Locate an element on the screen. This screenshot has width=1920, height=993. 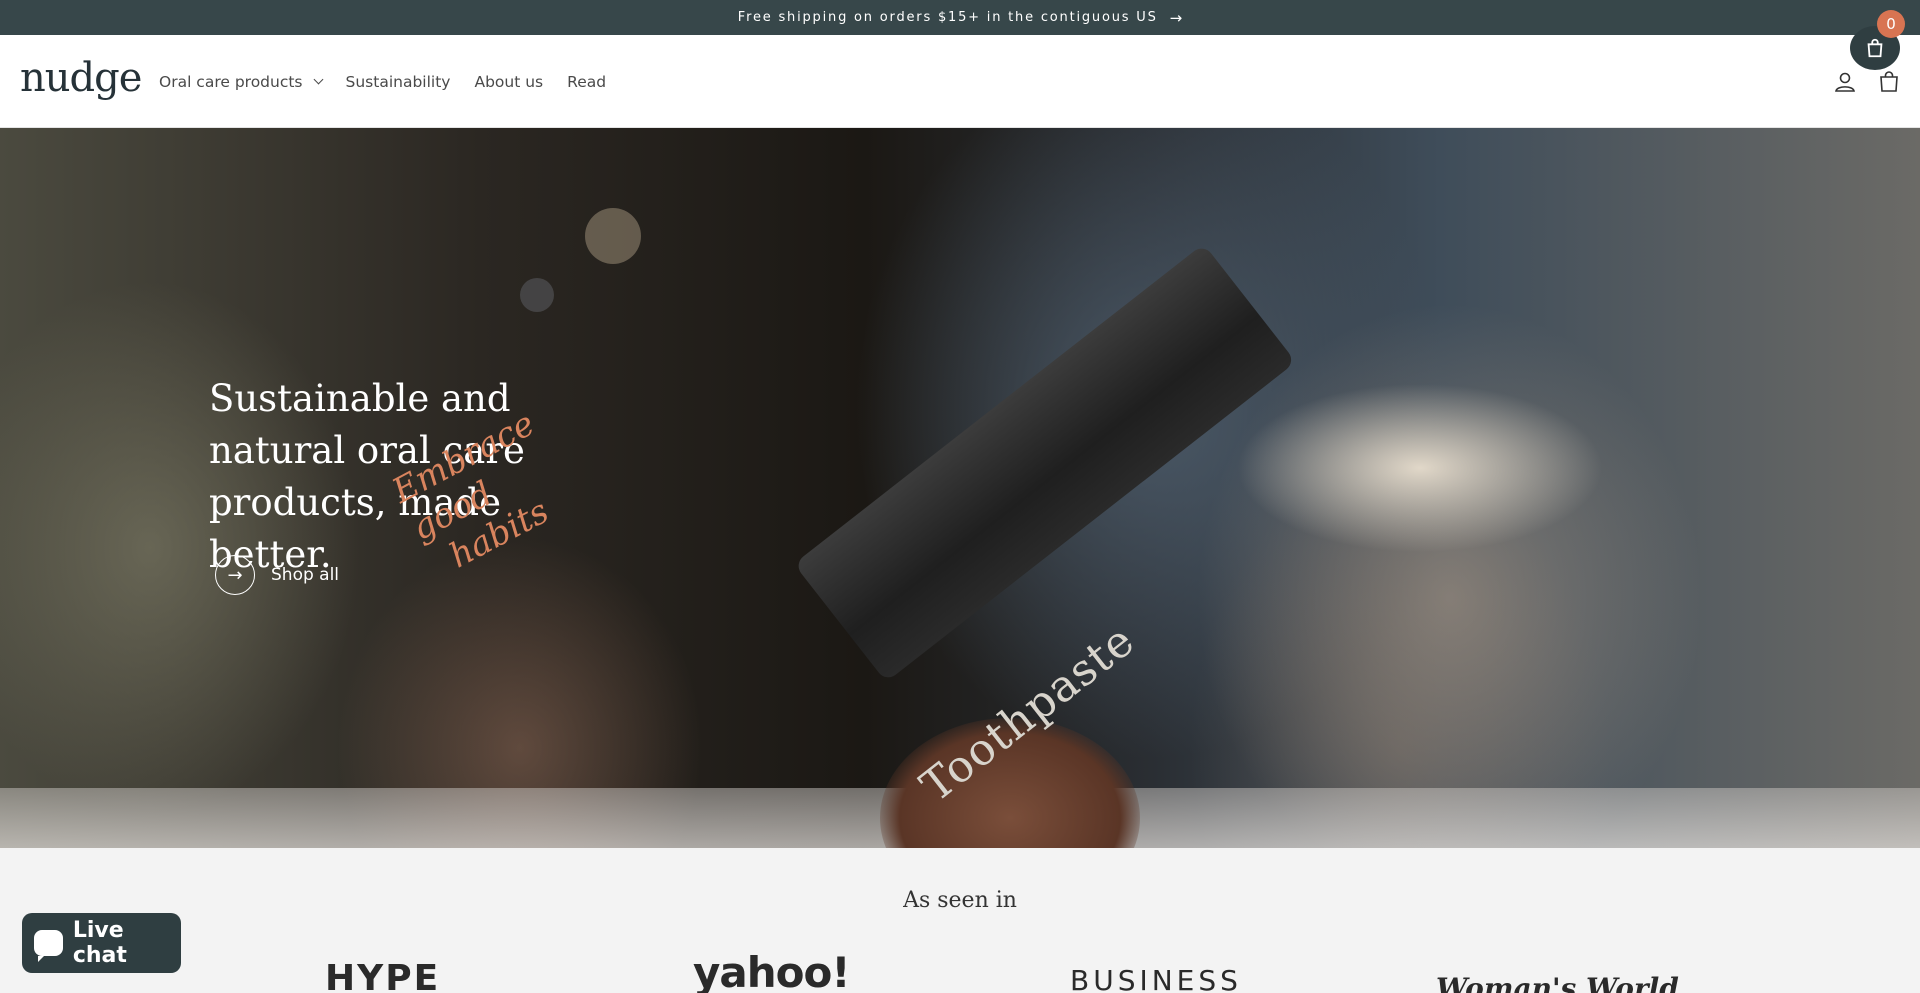
nav-label: About us is located at coordinates (509, 81).